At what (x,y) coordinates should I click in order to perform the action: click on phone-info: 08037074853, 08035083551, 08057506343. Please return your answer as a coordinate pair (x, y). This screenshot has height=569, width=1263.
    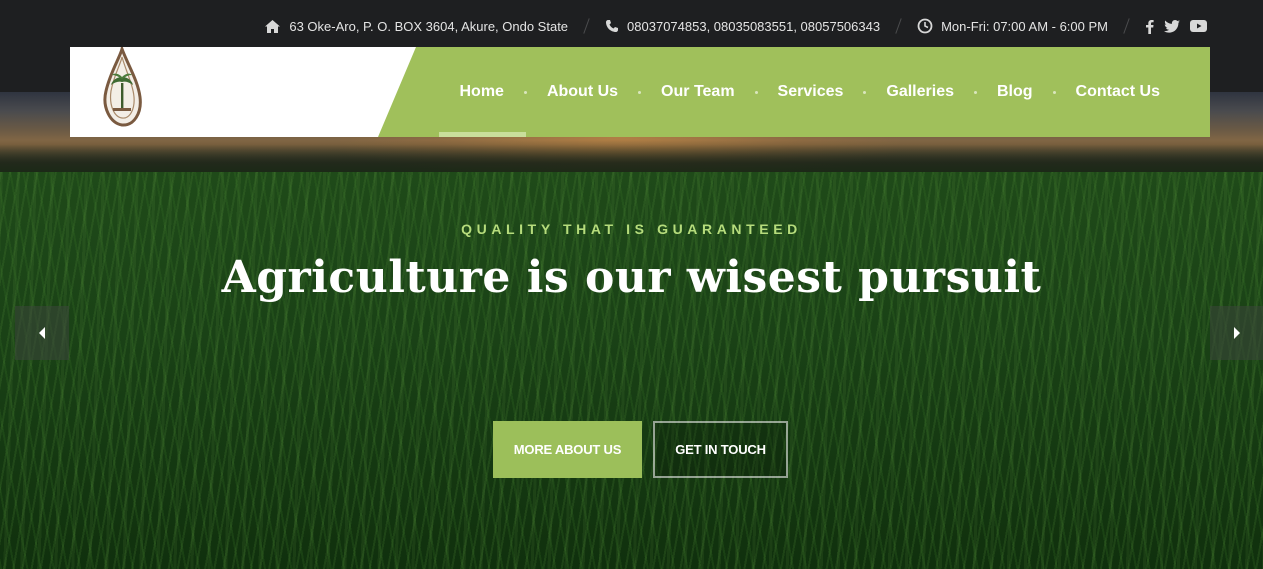
    Looking at the image, I should click on (742, 26).